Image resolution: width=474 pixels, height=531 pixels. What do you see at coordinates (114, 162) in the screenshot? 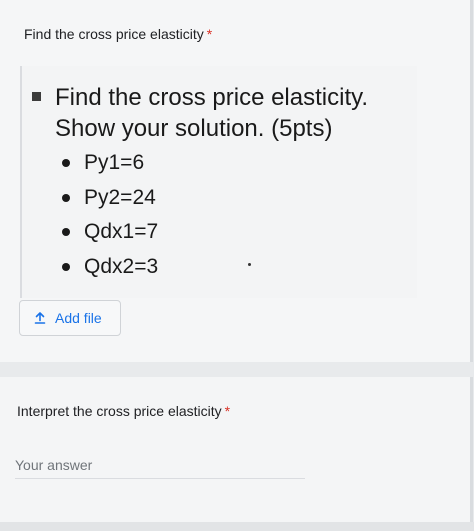
I see `list-item-text: Py1=6` at bounding box center [114, 162].